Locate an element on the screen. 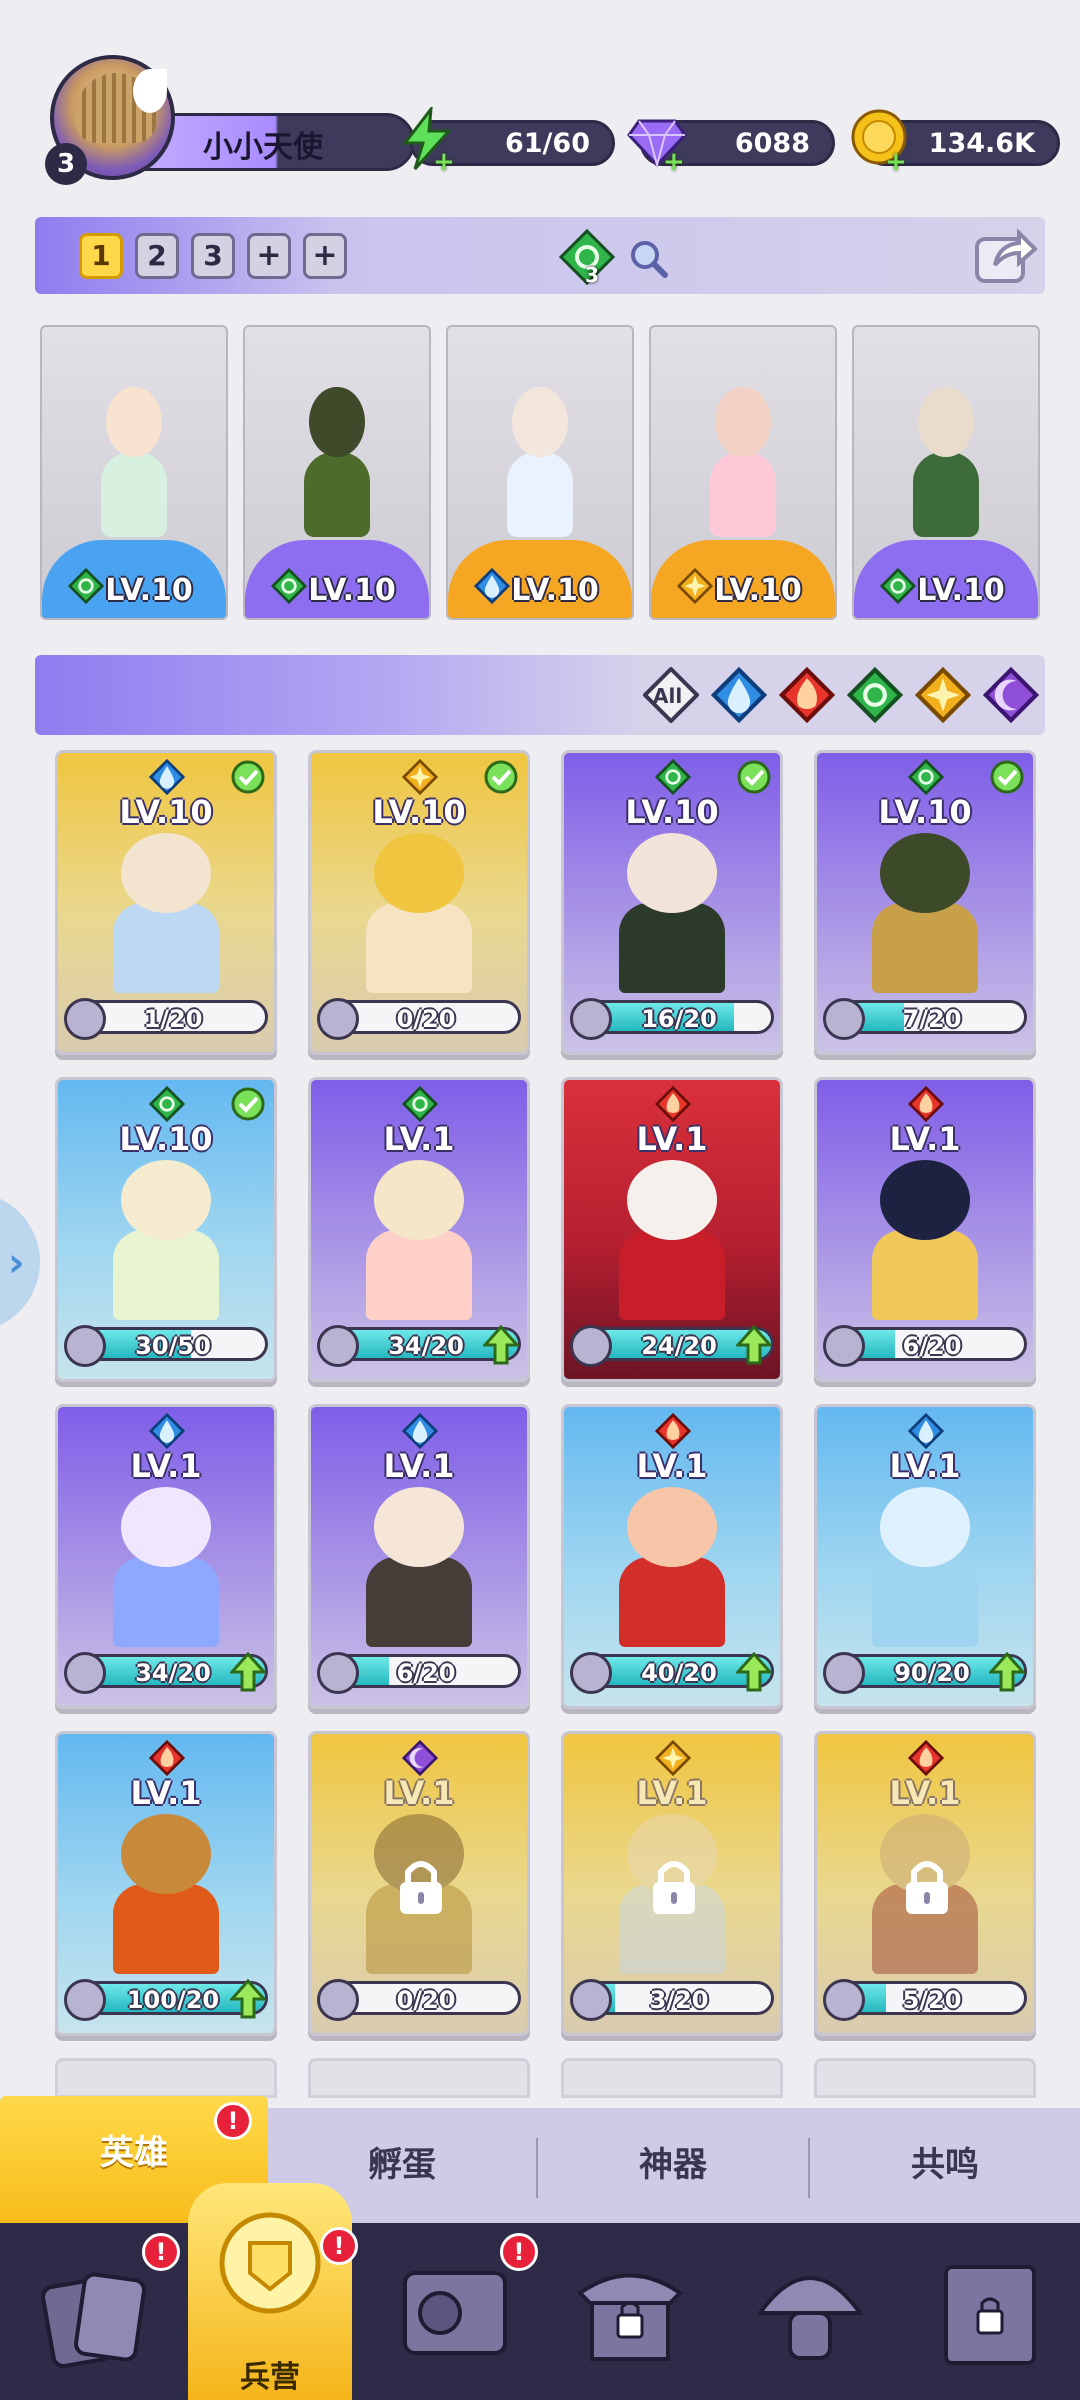 This screenshot has width=1080, height=2400. hero-card: LV.10 16/20 is located at coordinates (672, 902).